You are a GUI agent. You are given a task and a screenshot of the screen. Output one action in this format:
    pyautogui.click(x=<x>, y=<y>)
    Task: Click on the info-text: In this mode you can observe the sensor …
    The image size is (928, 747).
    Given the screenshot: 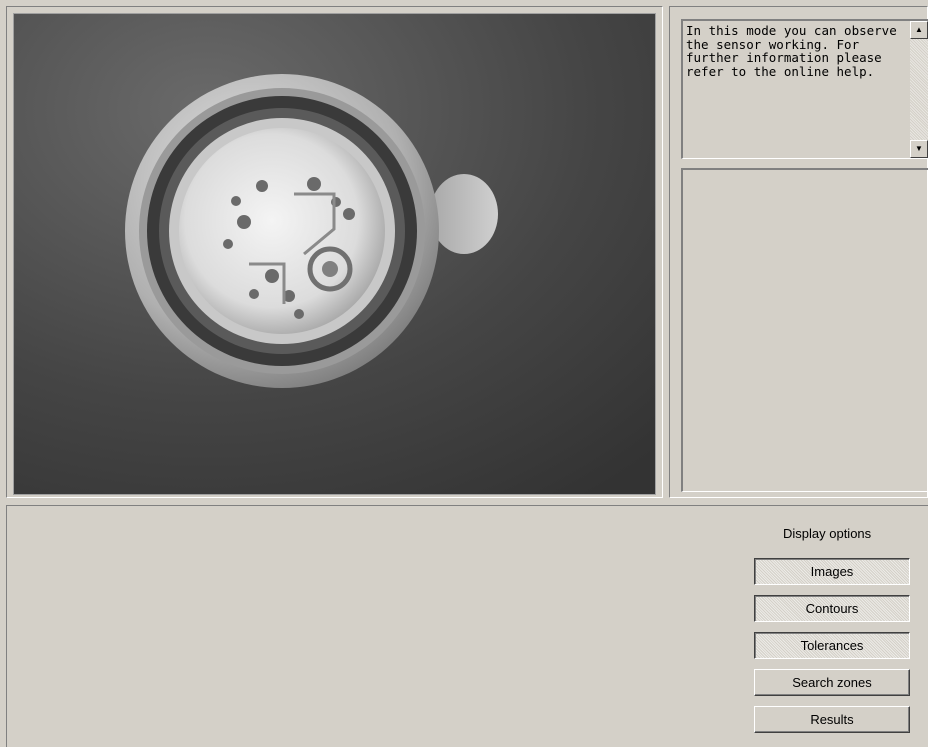 What is the action you would take?
    pyautogui.click(x=795, y=51)
    